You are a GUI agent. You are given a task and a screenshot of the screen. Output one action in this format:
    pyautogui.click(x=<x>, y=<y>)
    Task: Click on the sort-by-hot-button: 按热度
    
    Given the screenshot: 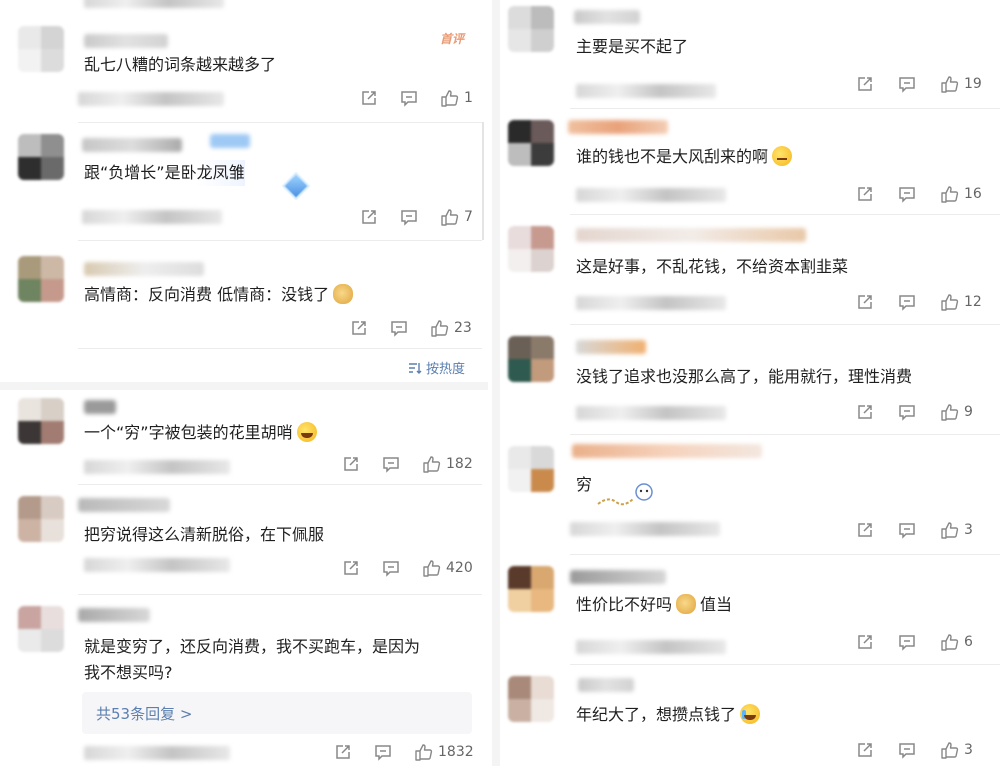 What is the action you would take?
    pyautogui.click(x=436, y=367)
    